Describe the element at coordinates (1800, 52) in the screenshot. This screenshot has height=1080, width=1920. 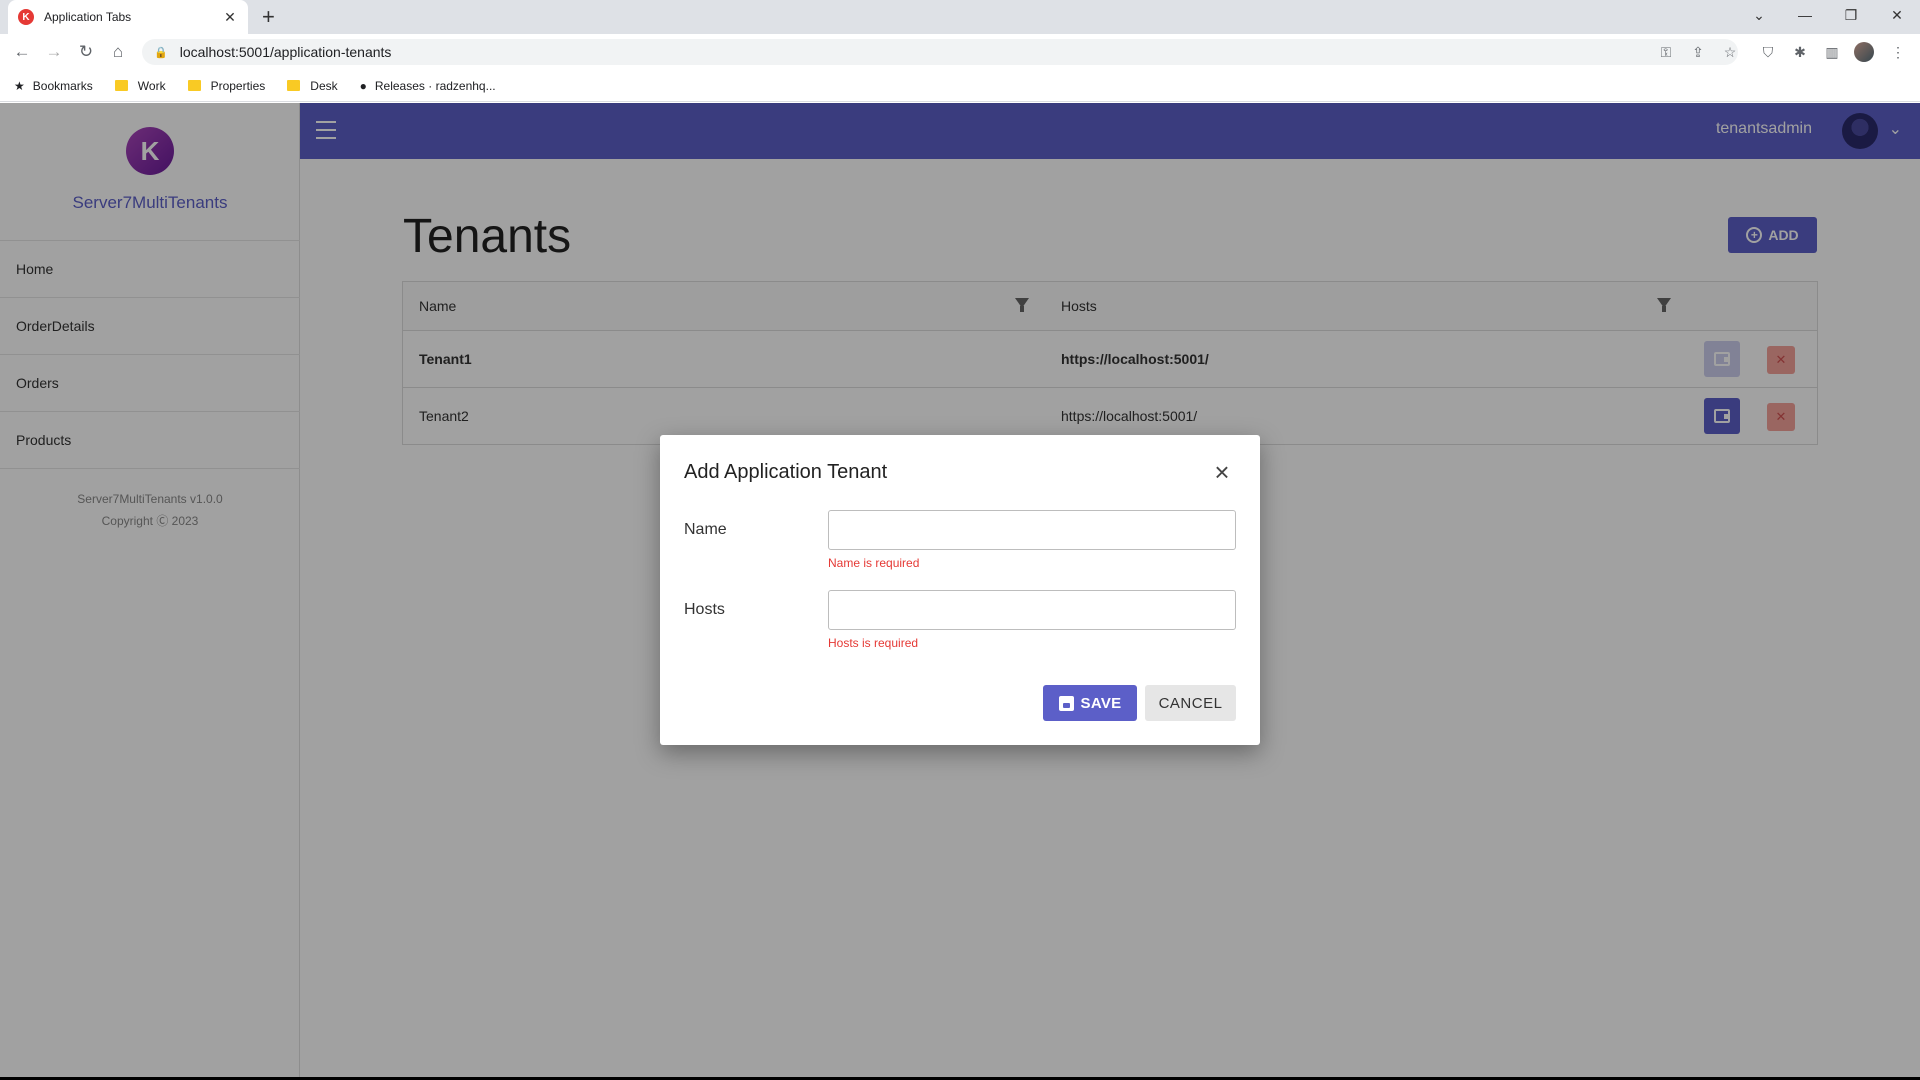
I see `extensions-icon: ✱` at that location.